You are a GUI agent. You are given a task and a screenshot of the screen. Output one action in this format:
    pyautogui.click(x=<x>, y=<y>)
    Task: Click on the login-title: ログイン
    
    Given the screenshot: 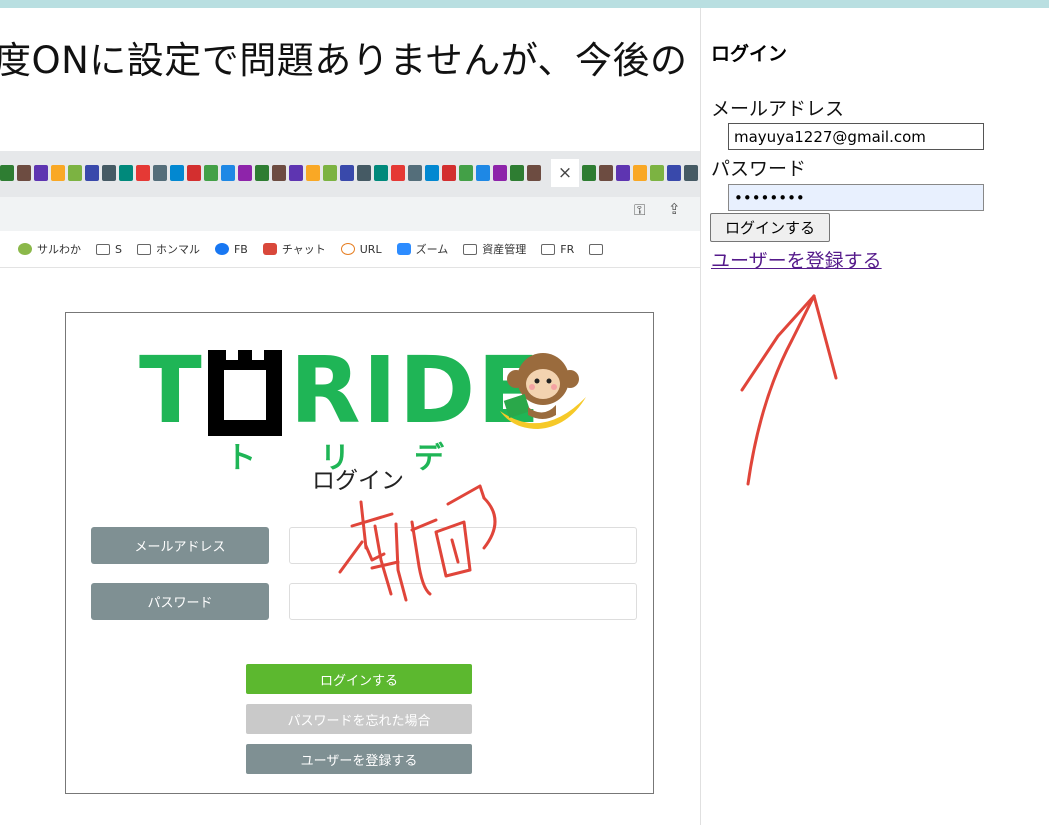 What is the action you would take?
    pyautogui.click(x=749, y=54)
    